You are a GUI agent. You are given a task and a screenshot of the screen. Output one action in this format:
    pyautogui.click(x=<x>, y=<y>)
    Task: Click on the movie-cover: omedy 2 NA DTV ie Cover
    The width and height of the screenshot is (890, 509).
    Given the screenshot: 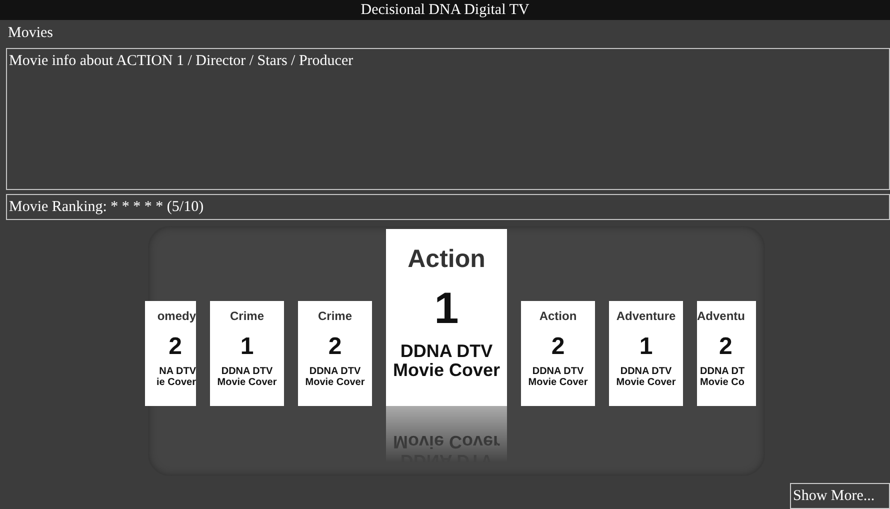 What is the action you would take?
    pyautogui.click(x=170, y=353)
    